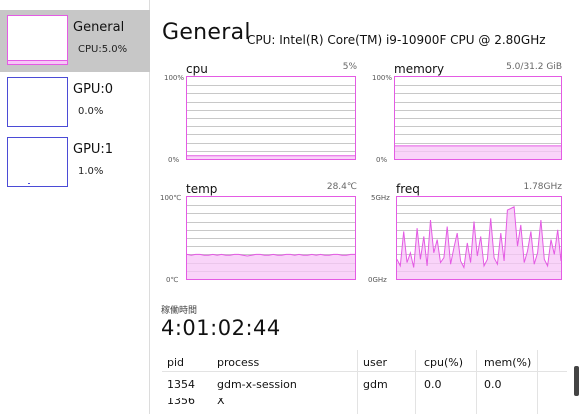 This screenshot has height=414, width=586. Describe the element at coordinates (364, 371) in the screenshot. I see `header-divider` at that location.